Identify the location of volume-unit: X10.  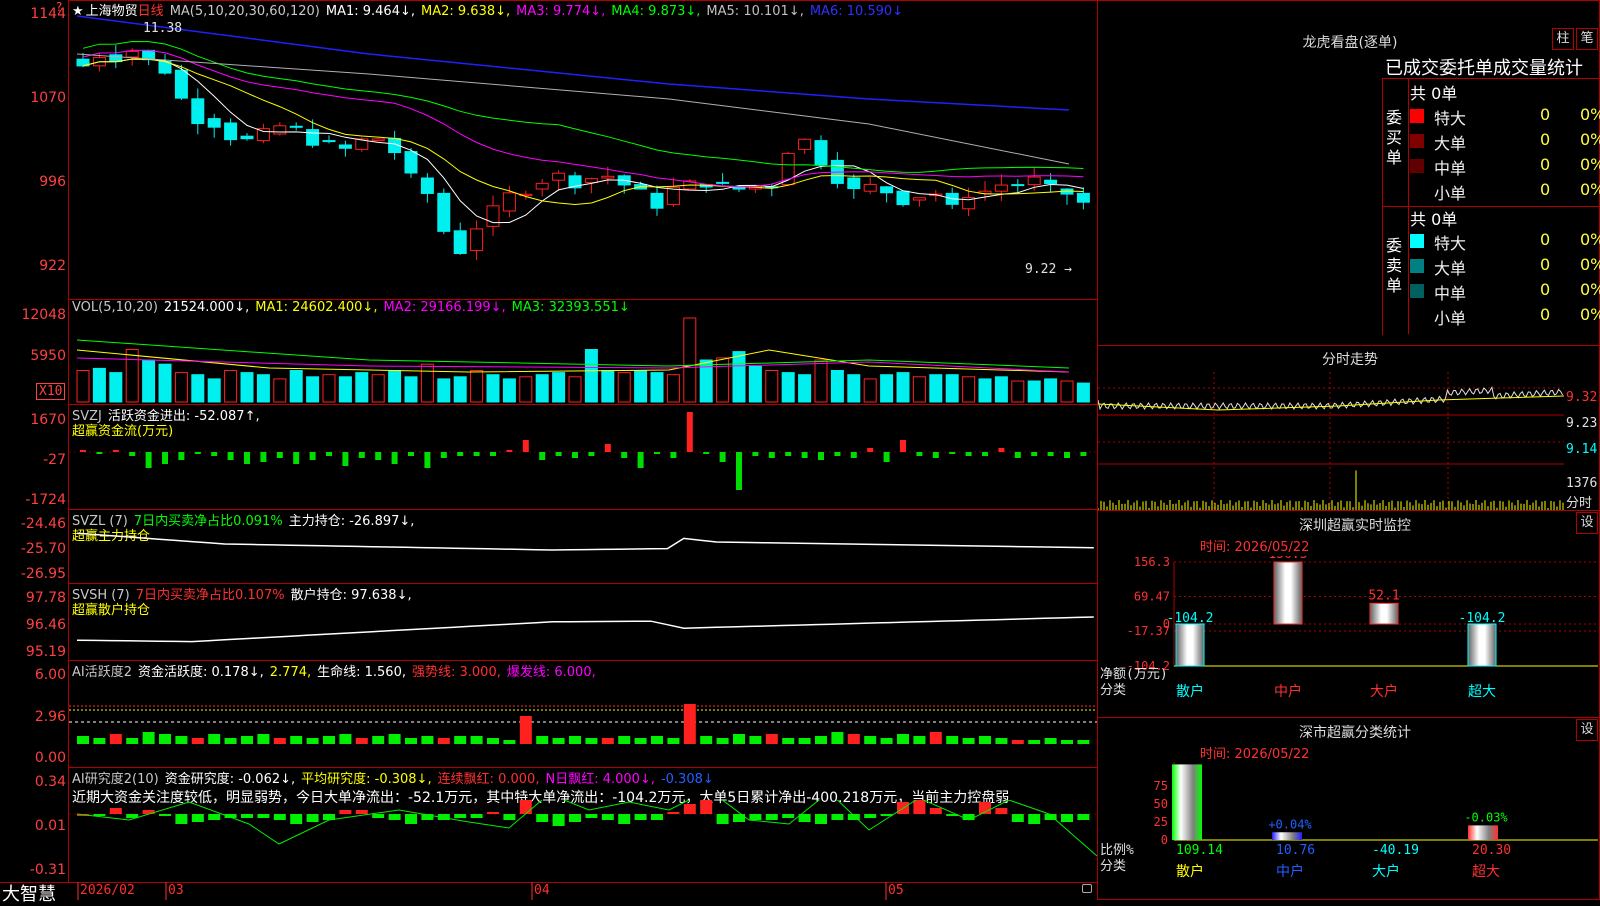
(51, 391).